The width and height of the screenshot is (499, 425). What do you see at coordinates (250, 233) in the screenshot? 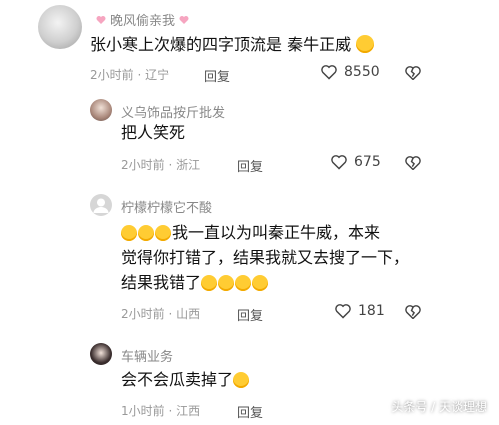
I see `comment-text: 我一直以为叫秦正牛威，本来` at bounding box center [250, 233].